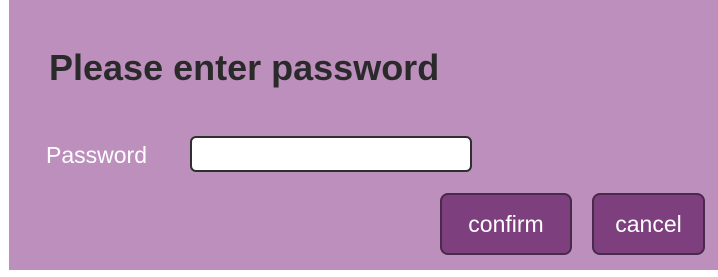 This screenshot has height=277, width=718. I want to click on password-label: Password, so click(96, 155).